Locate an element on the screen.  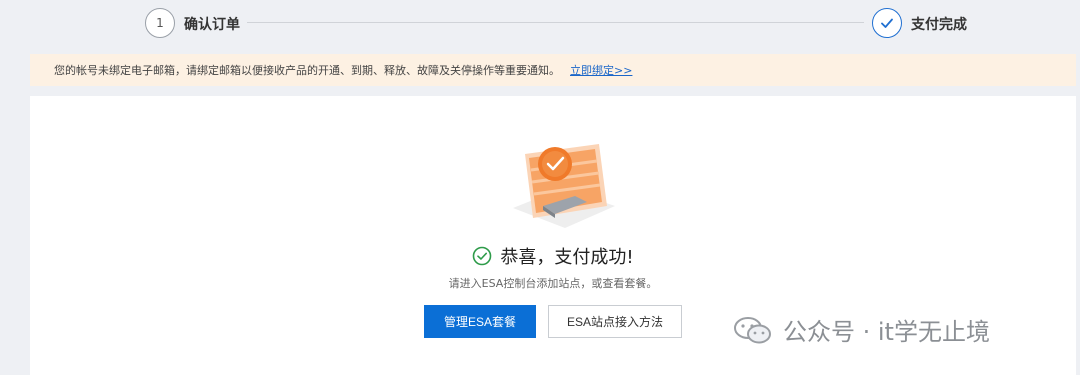
step-1-indicator: 1 is located at coordinates (160, 23).